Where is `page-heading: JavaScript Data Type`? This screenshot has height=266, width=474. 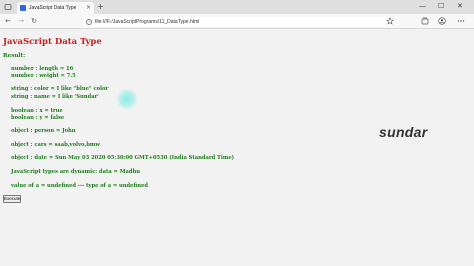
page-heading: JavaScript Data Type is located at coordinates (52, 42).